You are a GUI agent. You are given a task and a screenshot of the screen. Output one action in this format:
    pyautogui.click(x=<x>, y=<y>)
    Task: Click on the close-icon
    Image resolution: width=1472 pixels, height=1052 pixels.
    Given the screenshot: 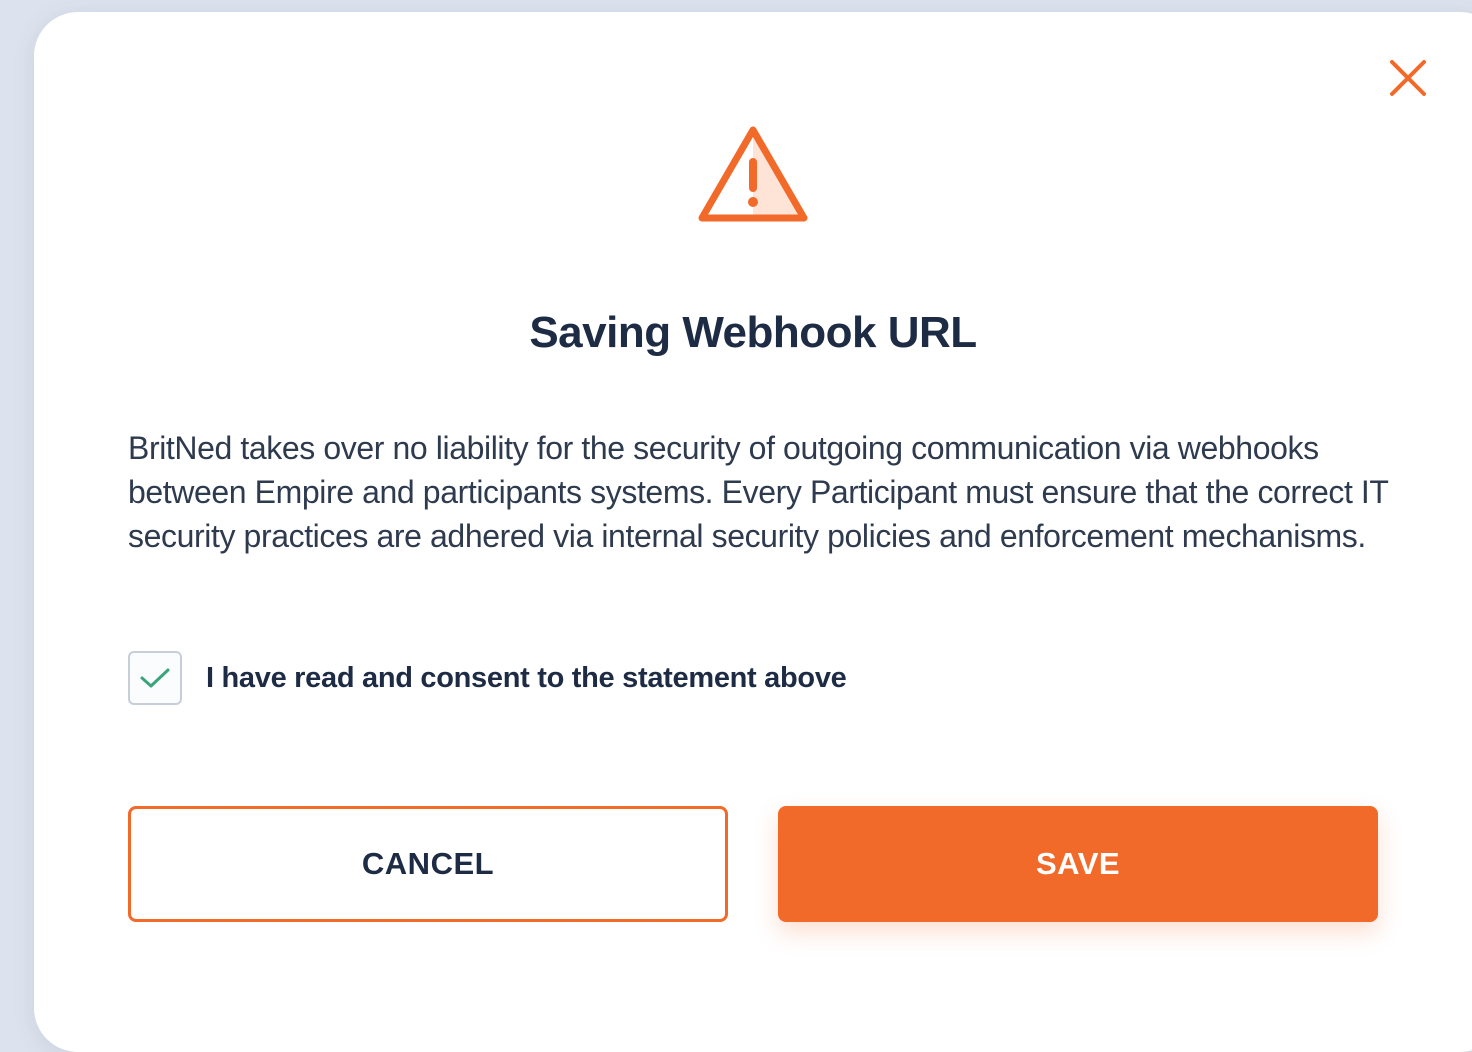 What is the action you would take?
    pyautogui.click(x=1408, y=78)
    